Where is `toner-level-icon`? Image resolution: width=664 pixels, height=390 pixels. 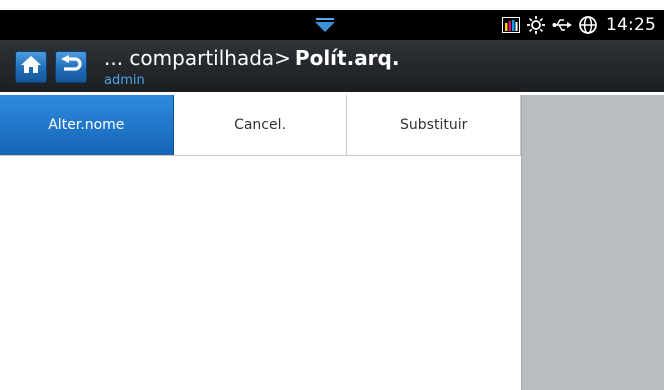 toner-level-icon is located at coordinates (511, 25).